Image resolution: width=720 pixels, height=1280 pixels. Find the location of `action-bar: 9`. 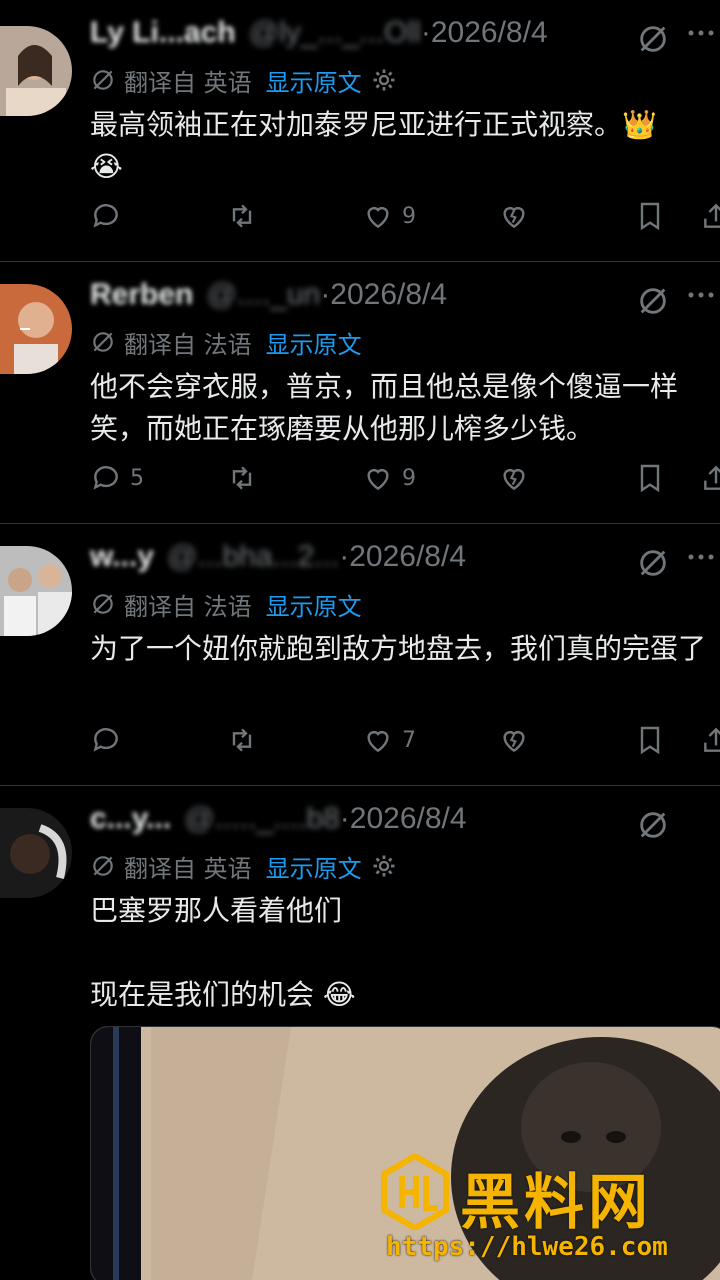

action-bar: 9 is located at coordinates (405, 216).